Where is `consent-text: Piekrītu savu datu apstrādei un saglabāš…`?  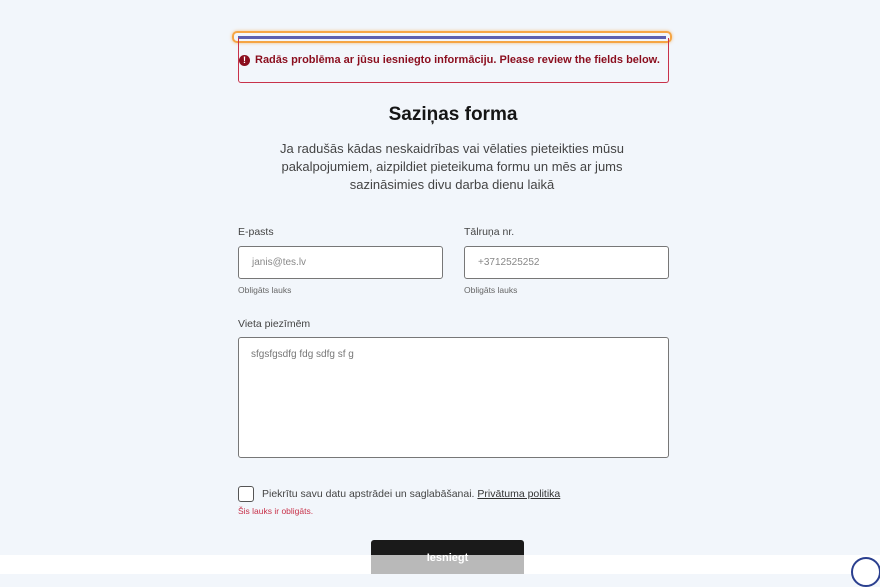 consent-text: Piekrītu savu datu apstrādei un saglabāš… is located at coordinates (411, 494).